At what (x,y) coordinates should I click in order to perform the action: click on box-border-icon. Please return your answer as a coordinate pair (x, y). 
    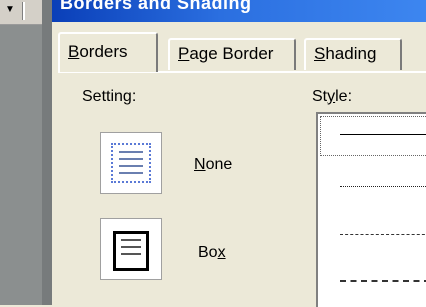
    Looking at the image, I should click on (131, 251).